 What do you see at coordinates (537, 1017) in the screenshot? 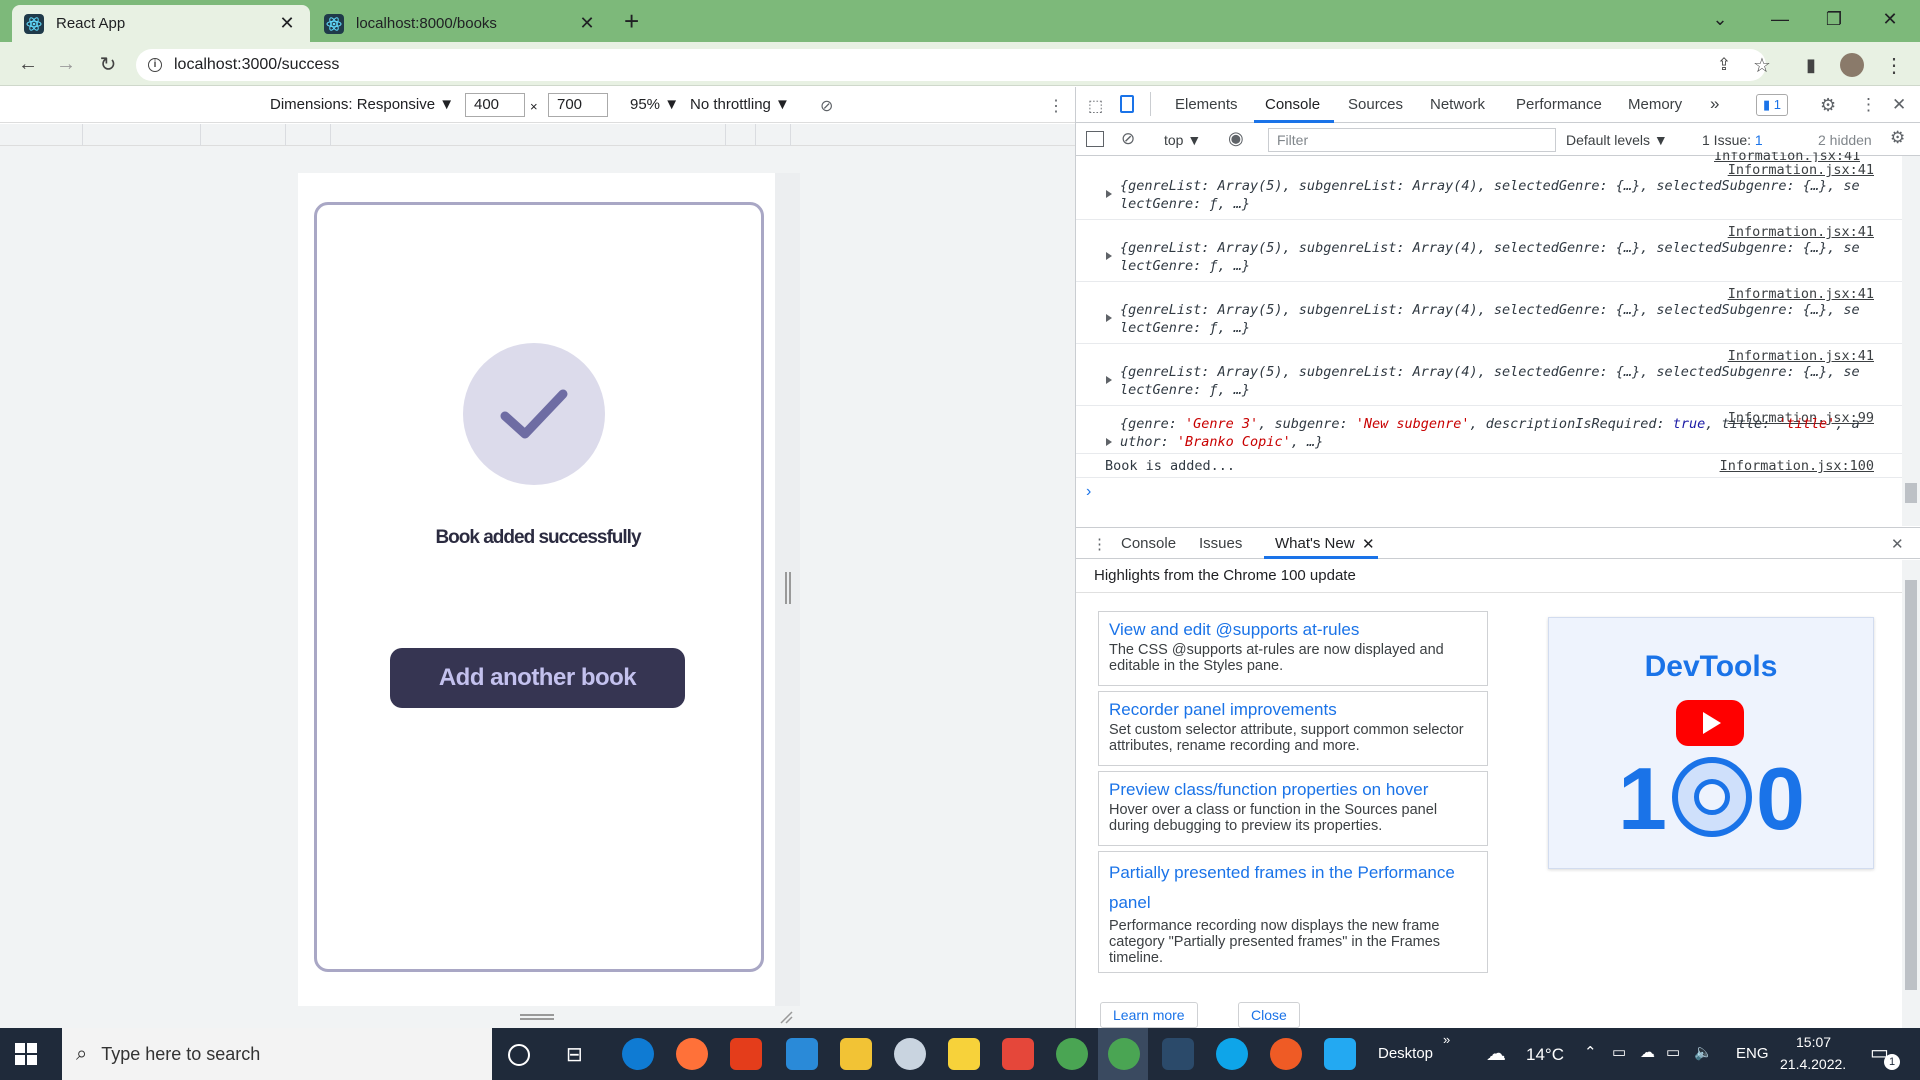
I see `resize-handle-bottom` at bounding box center [537, 1017].